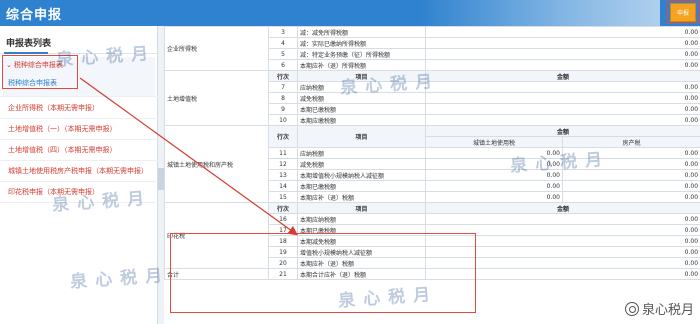 The image size is (700, 324). What do you see at coordinates (667, 310) in the screenshot?
I see `brand-name: 泉心税月` at bounding box center [667, 310].